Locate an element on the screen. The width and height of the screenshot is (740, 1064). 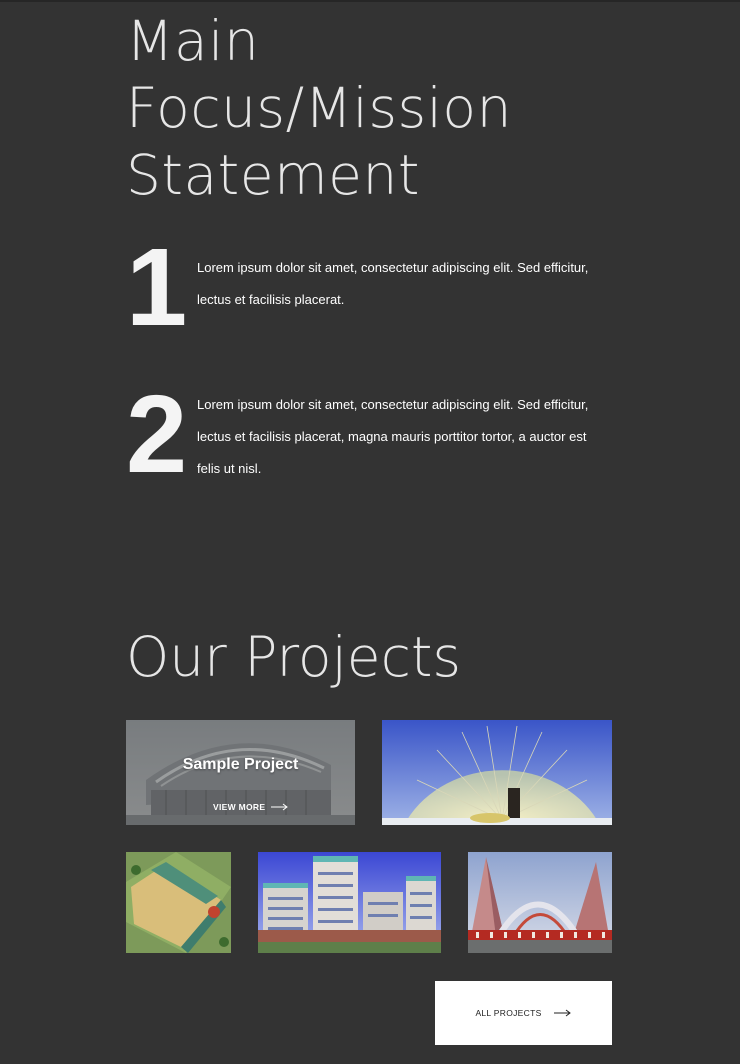
mission-title-line: Statement is located at coordinates (273, 175).